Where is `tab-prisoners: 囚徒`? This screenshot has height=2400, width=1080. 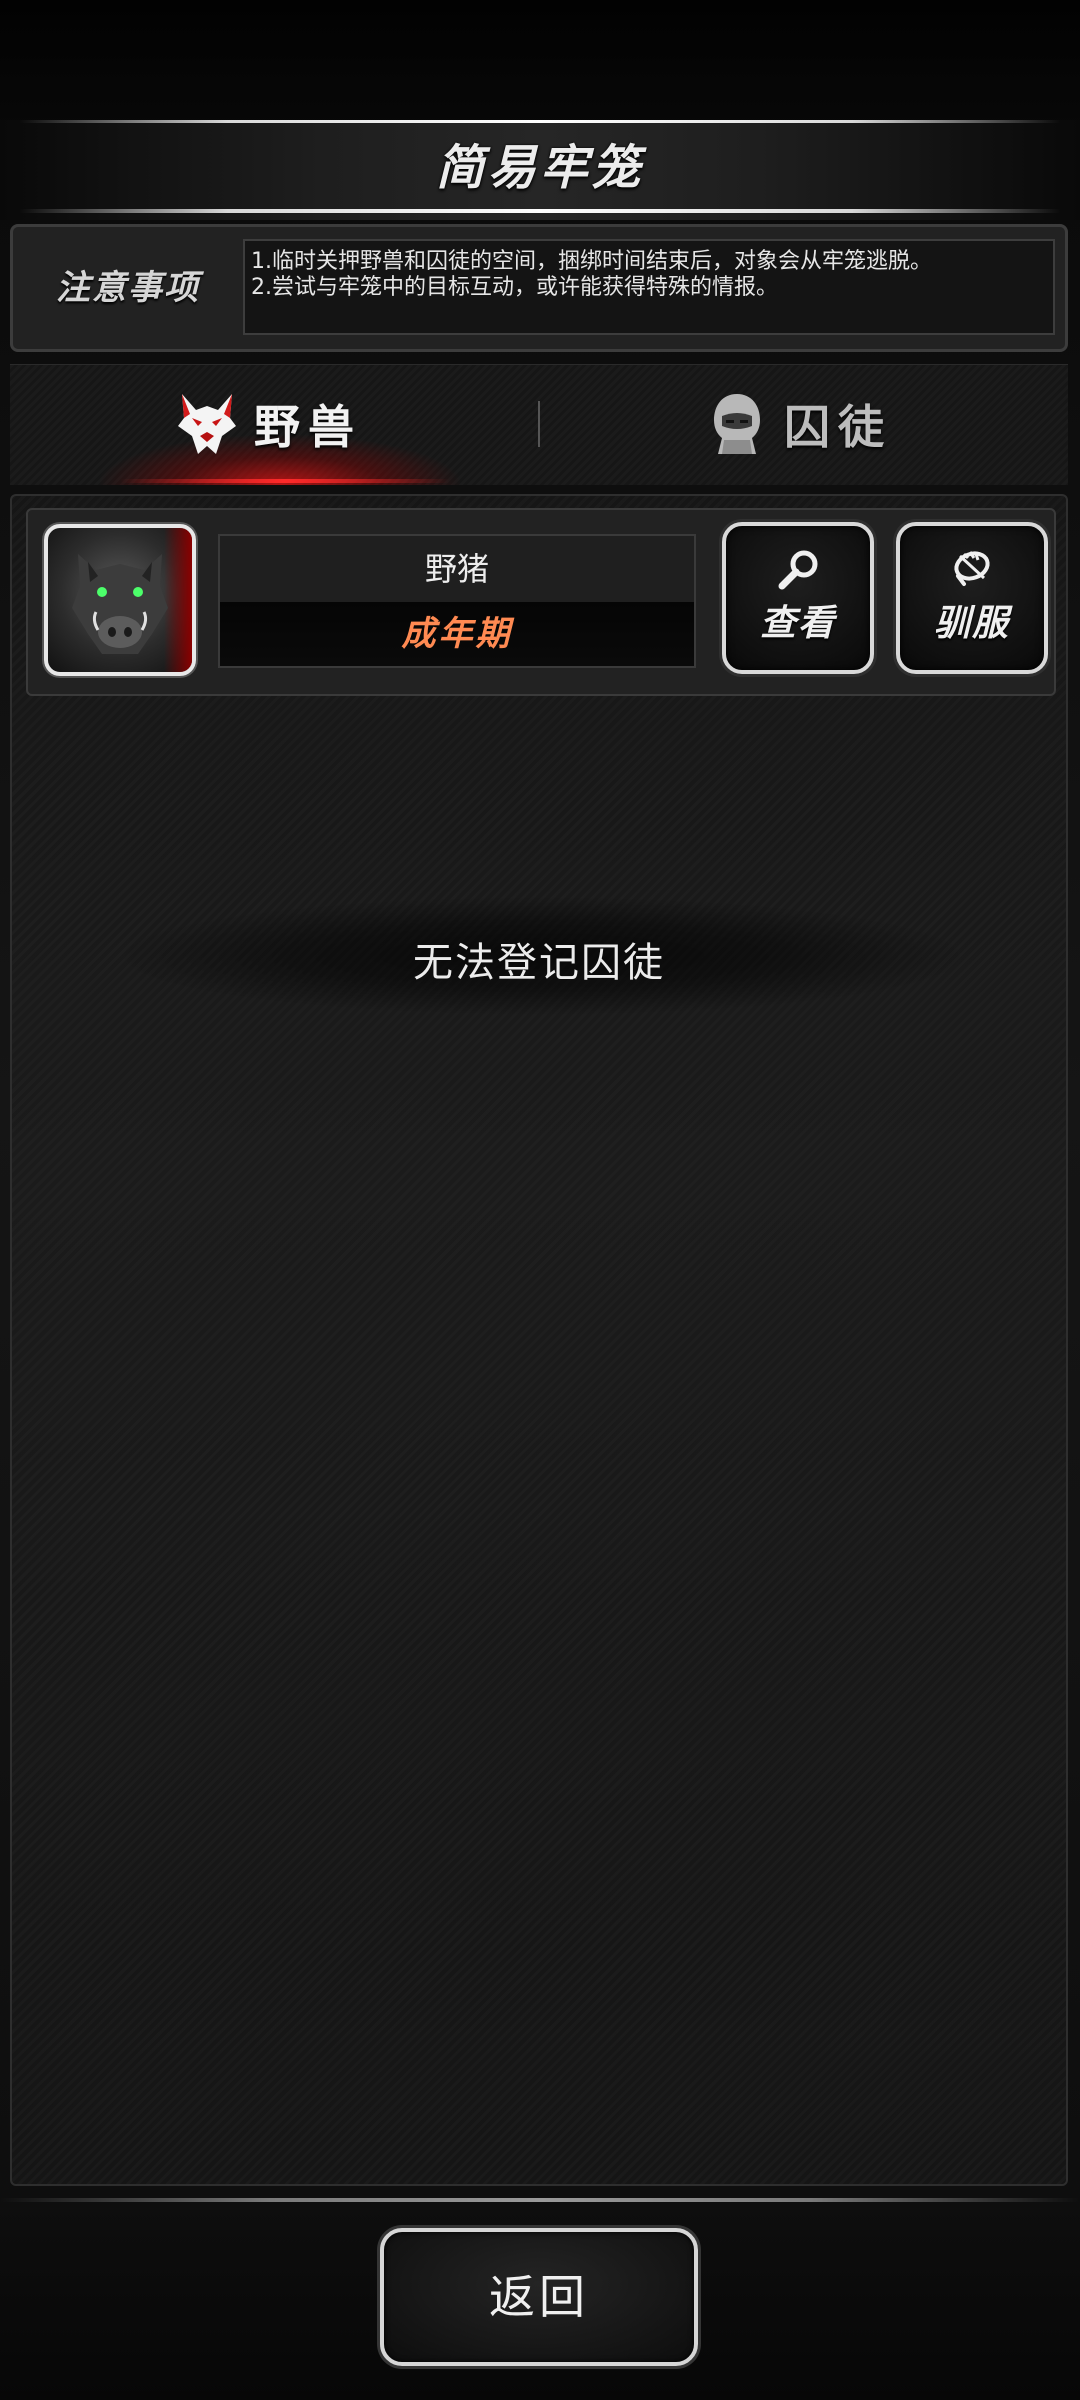
tab-prisoners: 囚徒 is located at coordinates (800, 424).